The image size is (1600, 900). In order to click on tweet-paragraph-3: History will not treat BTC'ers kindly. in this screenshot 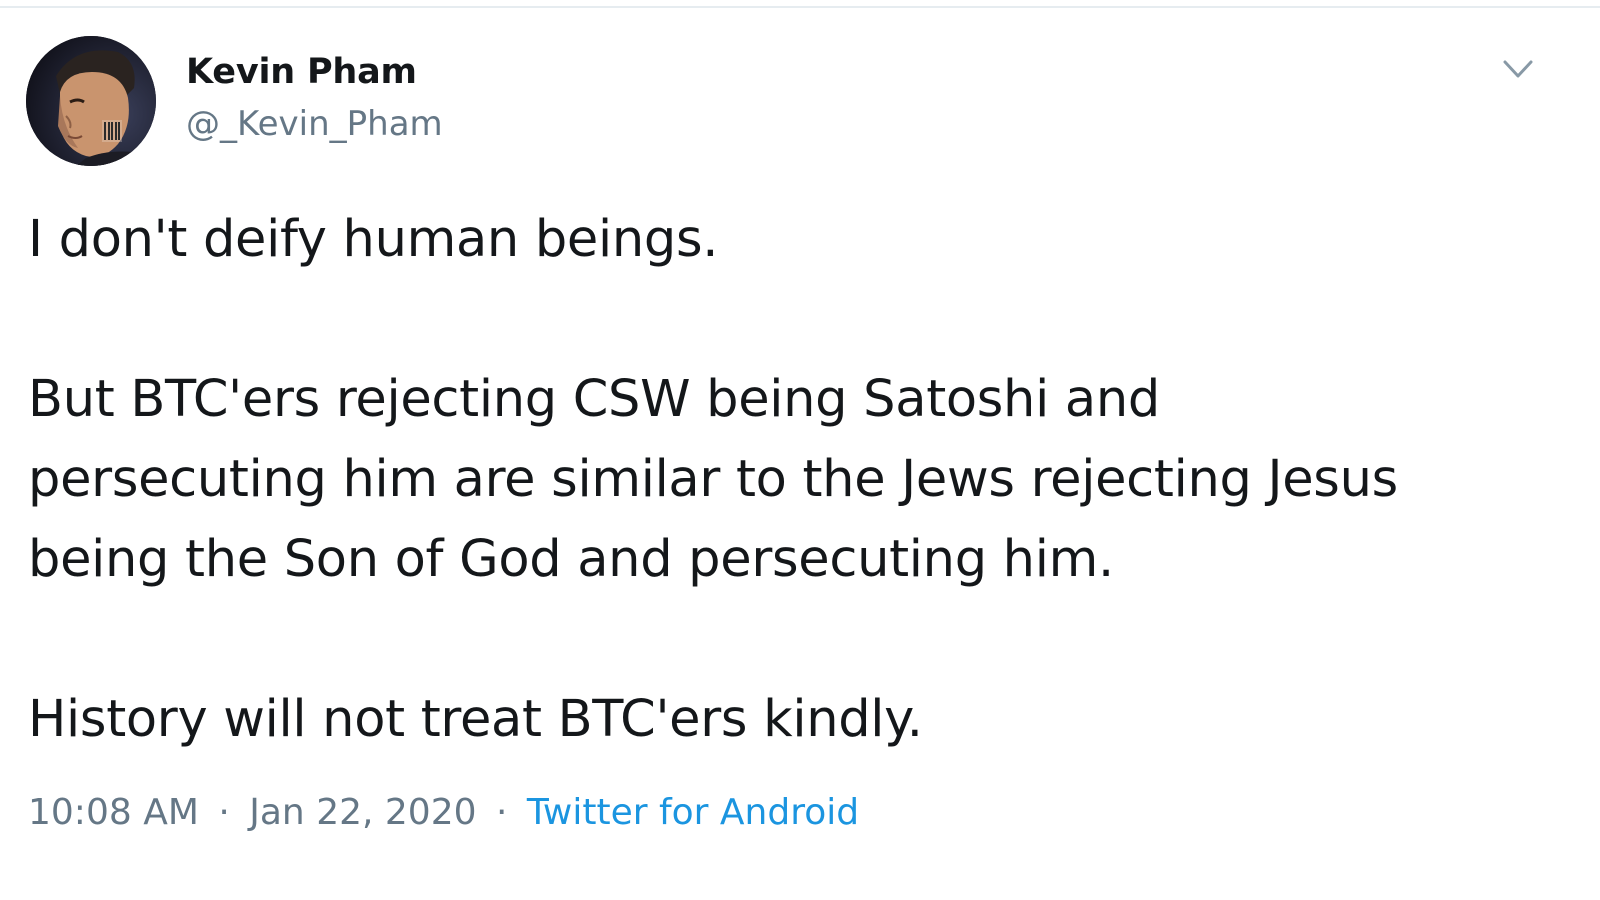, I will do `click(475, 719)`.